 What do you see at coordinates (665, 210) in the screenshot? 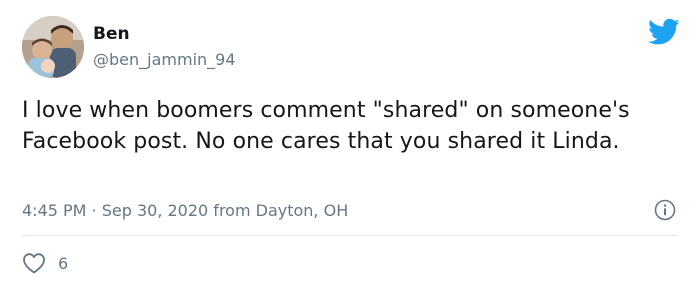
I see `info-icon` at bounding box center [665, 210].